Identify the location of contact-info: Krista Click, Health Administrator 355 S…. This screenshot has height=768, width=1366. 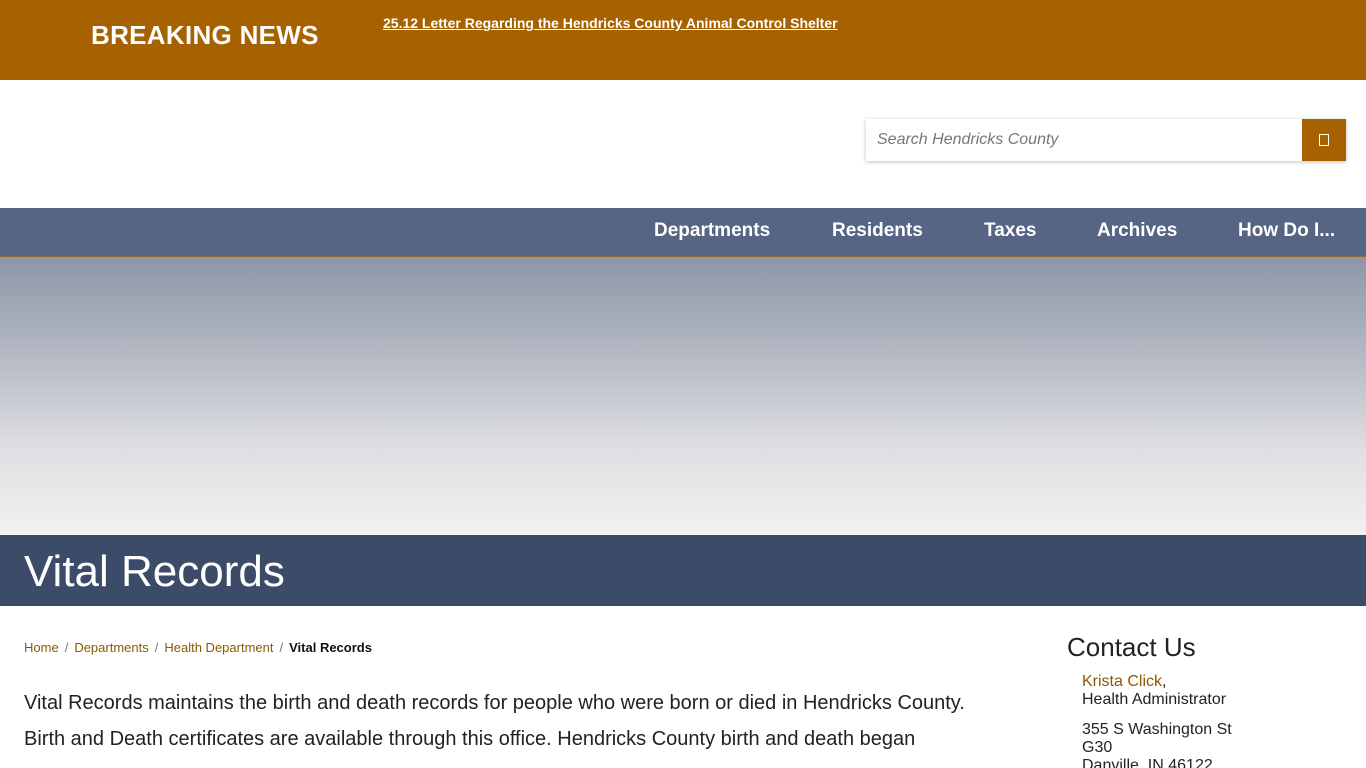
(1207, 720).